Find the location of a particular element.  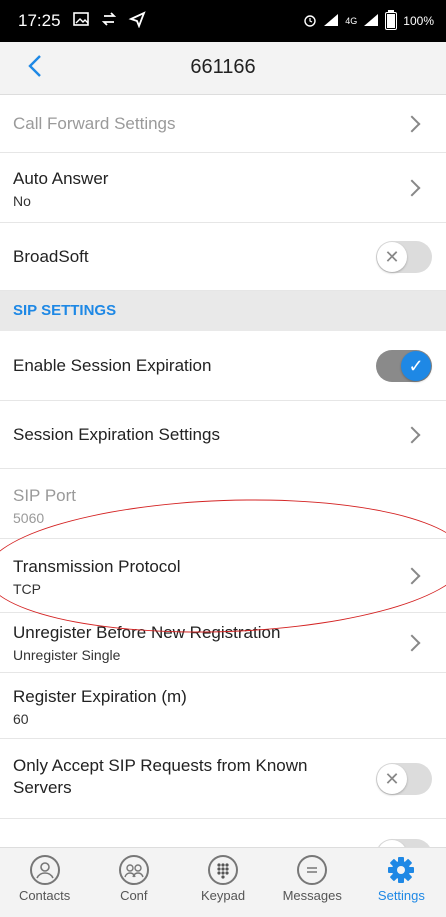

tab-keypad-label: Keypad is located at coordinates (223, 895).